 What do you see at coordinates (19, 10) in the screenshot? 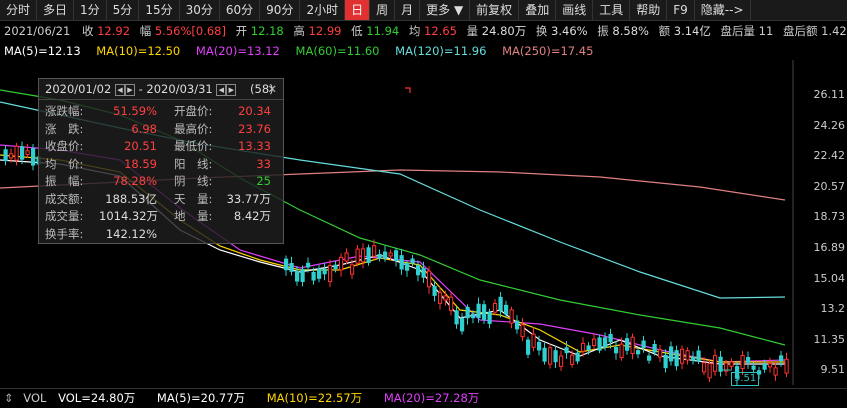
I see `toolbar-item-0: 分时` at bounding box center [19, 10].